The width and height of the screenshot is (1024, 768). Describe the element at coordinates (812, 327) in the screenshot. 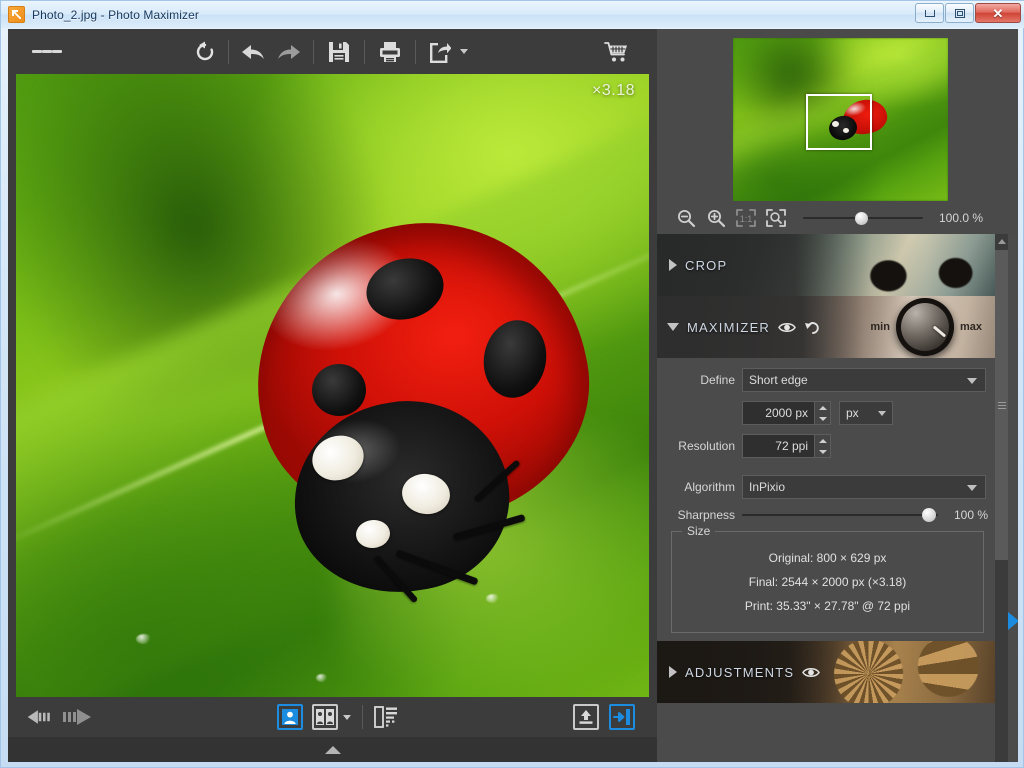

I see `reset-icon` at that location.